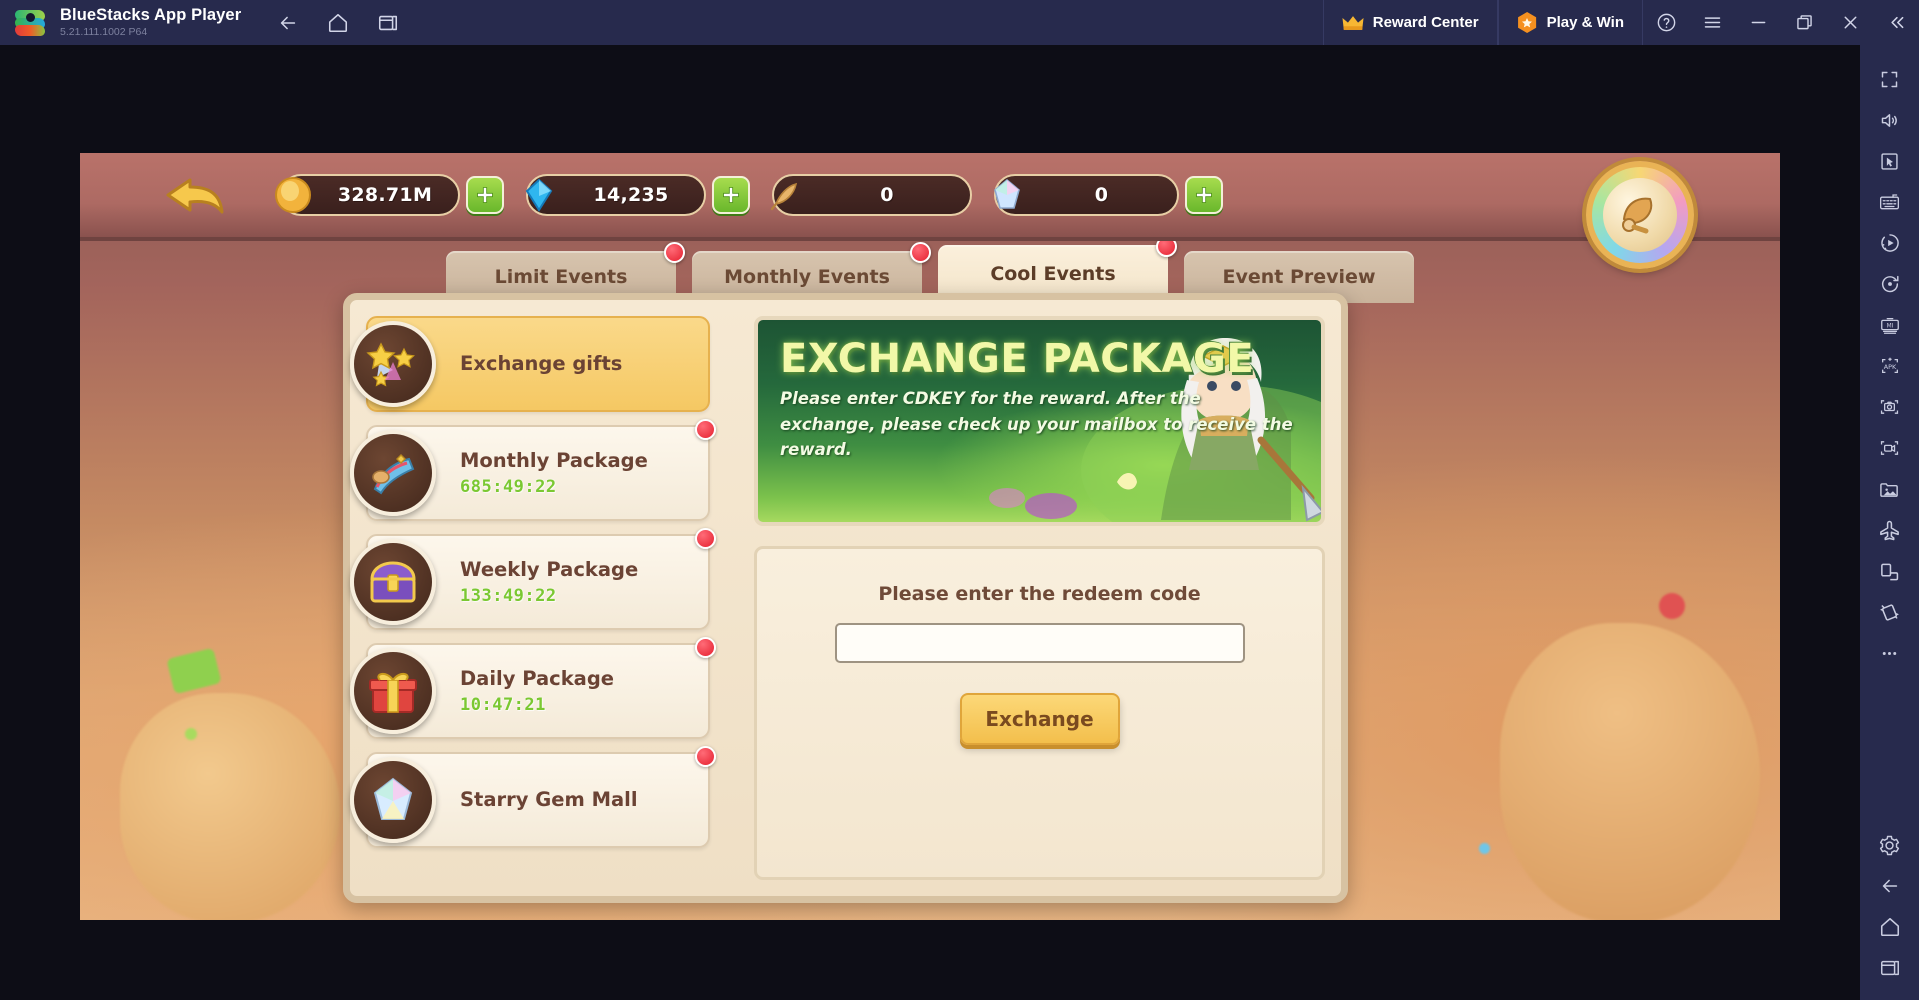 This screenshot has width=1919, height=1000. I want to click on sidebar-more-button, so click(1889, 653).